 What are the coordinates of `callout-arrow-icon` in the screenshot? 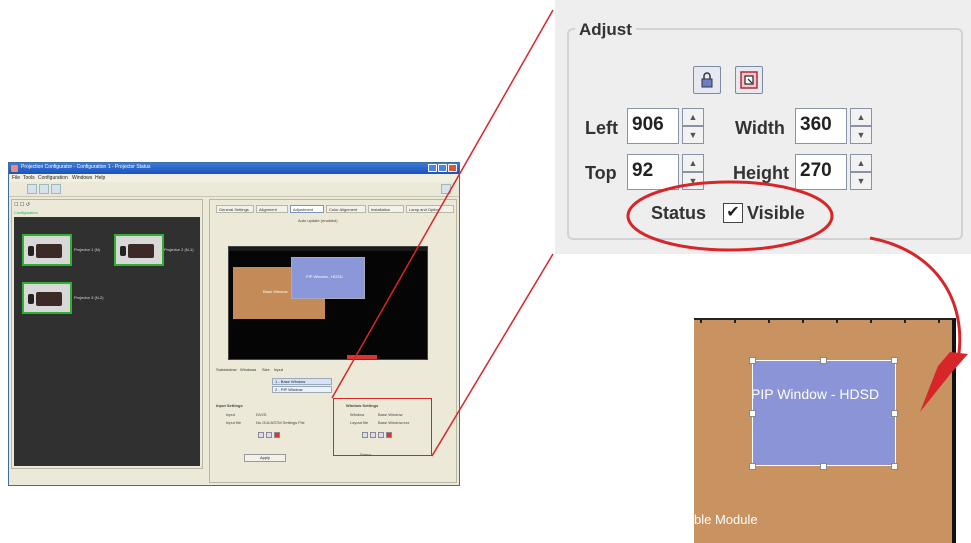 It's located at (944, 382).